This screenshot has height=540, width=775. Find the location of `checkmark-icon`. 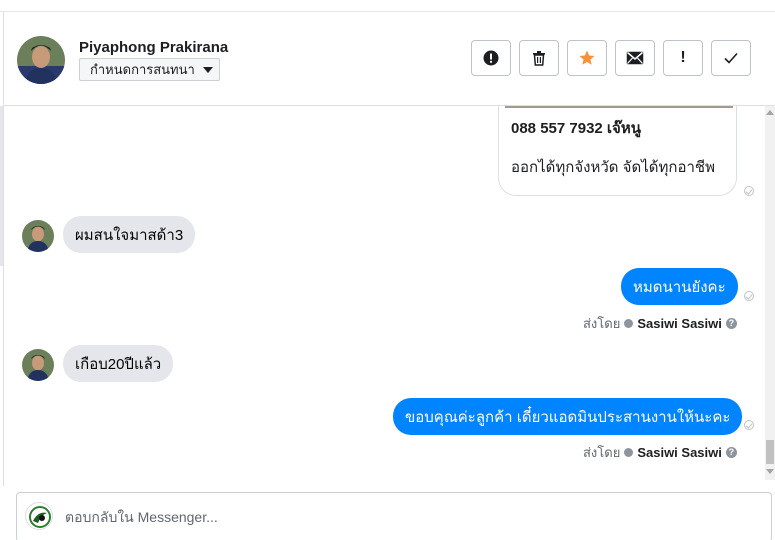

checkmark-icon is located at coordinates (731, 58).